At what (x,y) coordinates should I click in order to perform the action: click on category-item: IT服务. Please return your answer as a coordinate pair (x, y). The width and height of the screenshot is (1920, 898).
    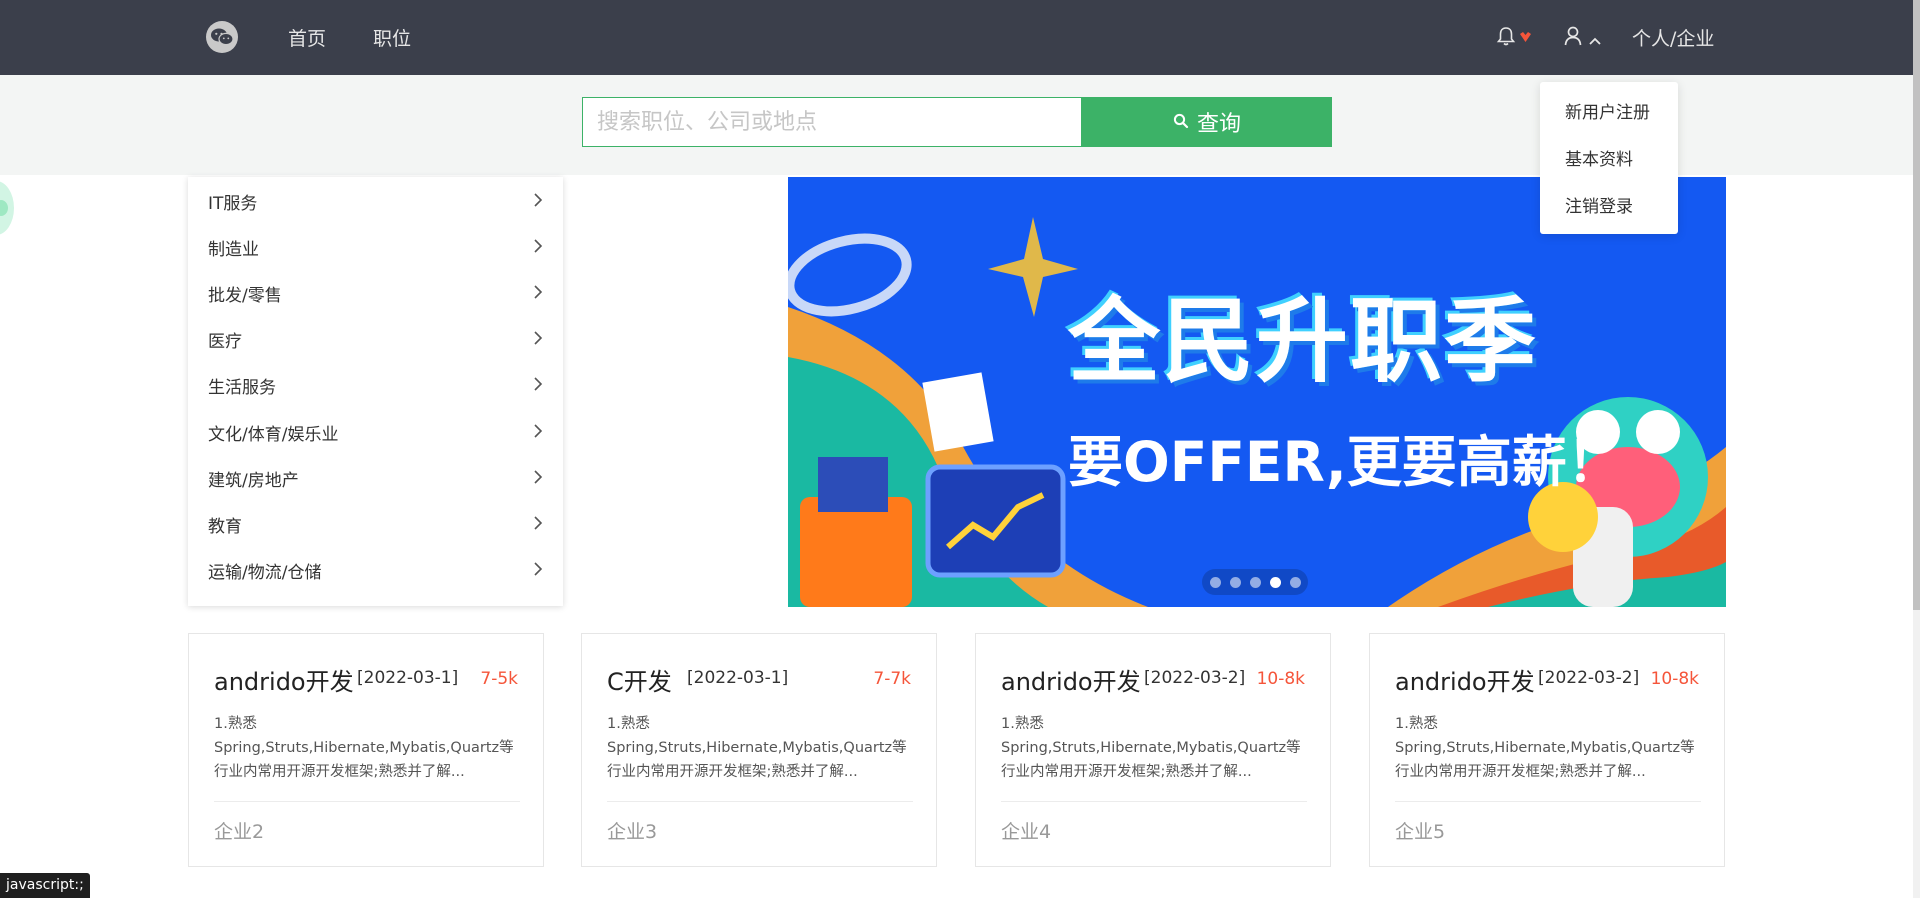
    Looking at the image, I should click on (375, 200).